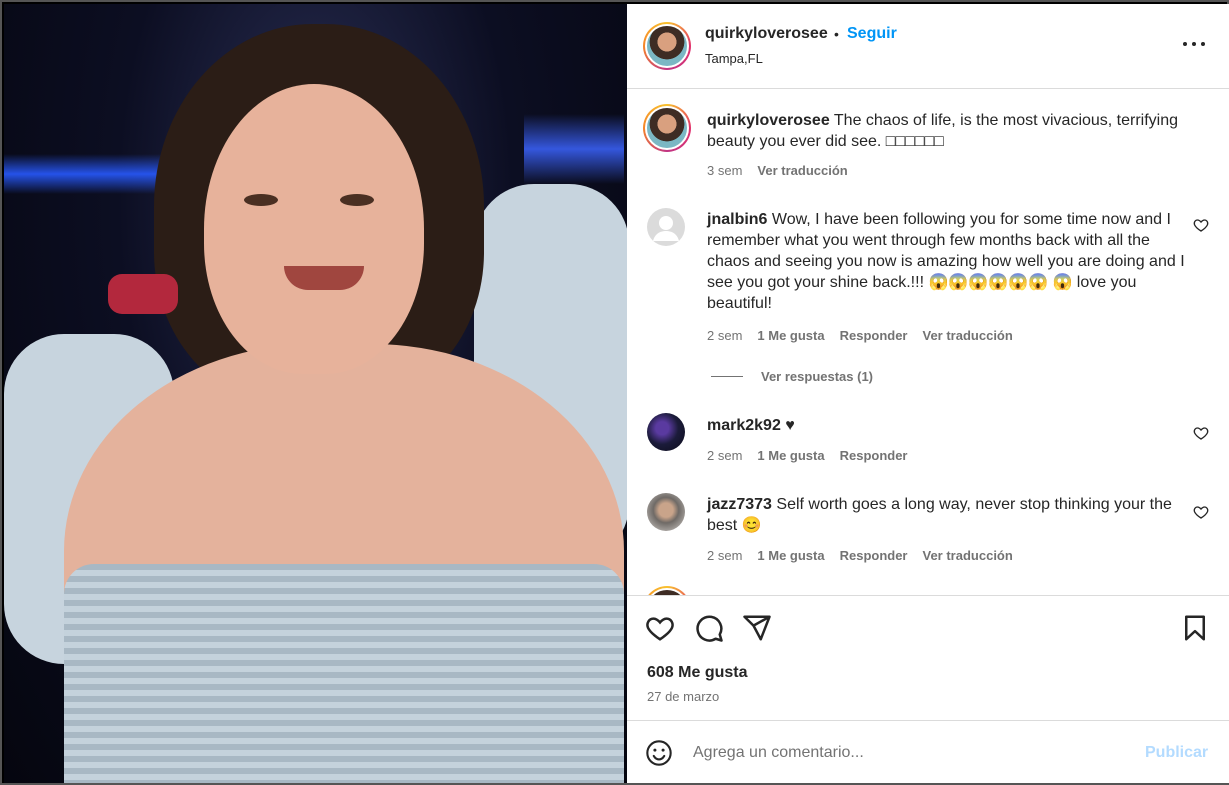 Image resolution: width=1229 pixels, height=785 pixels. What do you see at coordinates (947, 425) in the screenshot?
I see `comment-text-block: mark2k92 ♥` at bounding box center [947, 425].